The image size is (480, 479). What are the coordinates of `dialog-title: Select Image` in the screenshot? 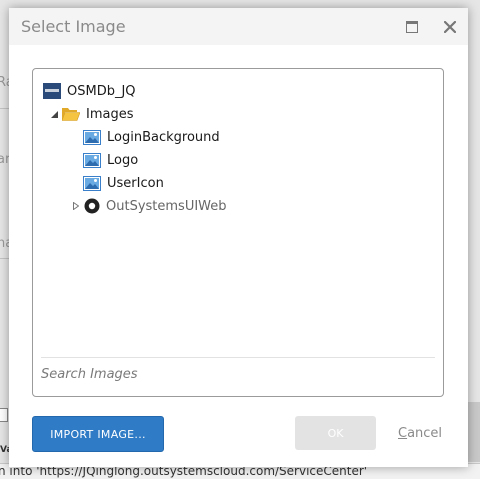 It's located at (73, 26).